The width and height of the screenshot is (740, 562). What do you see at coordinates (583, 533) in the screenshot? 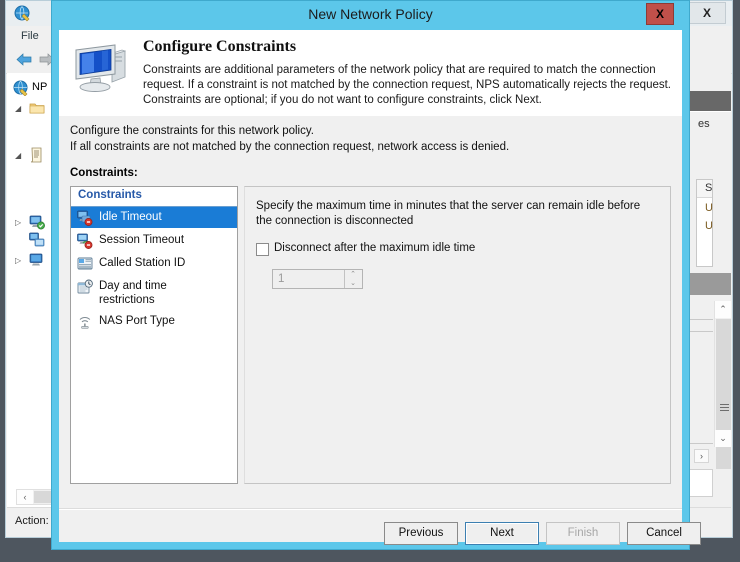
I see `finish-button: Finish` at bounding box center [583, 533].